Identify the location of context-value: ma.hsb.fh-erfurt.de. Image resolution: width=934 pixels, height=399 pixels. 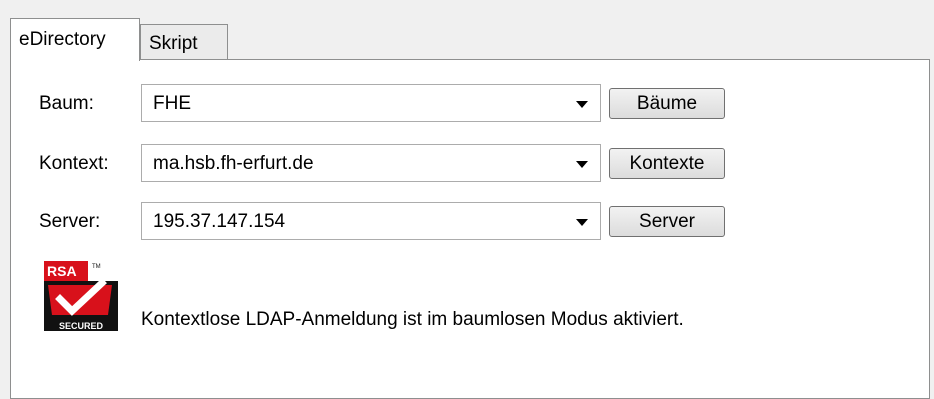
(233, 163).